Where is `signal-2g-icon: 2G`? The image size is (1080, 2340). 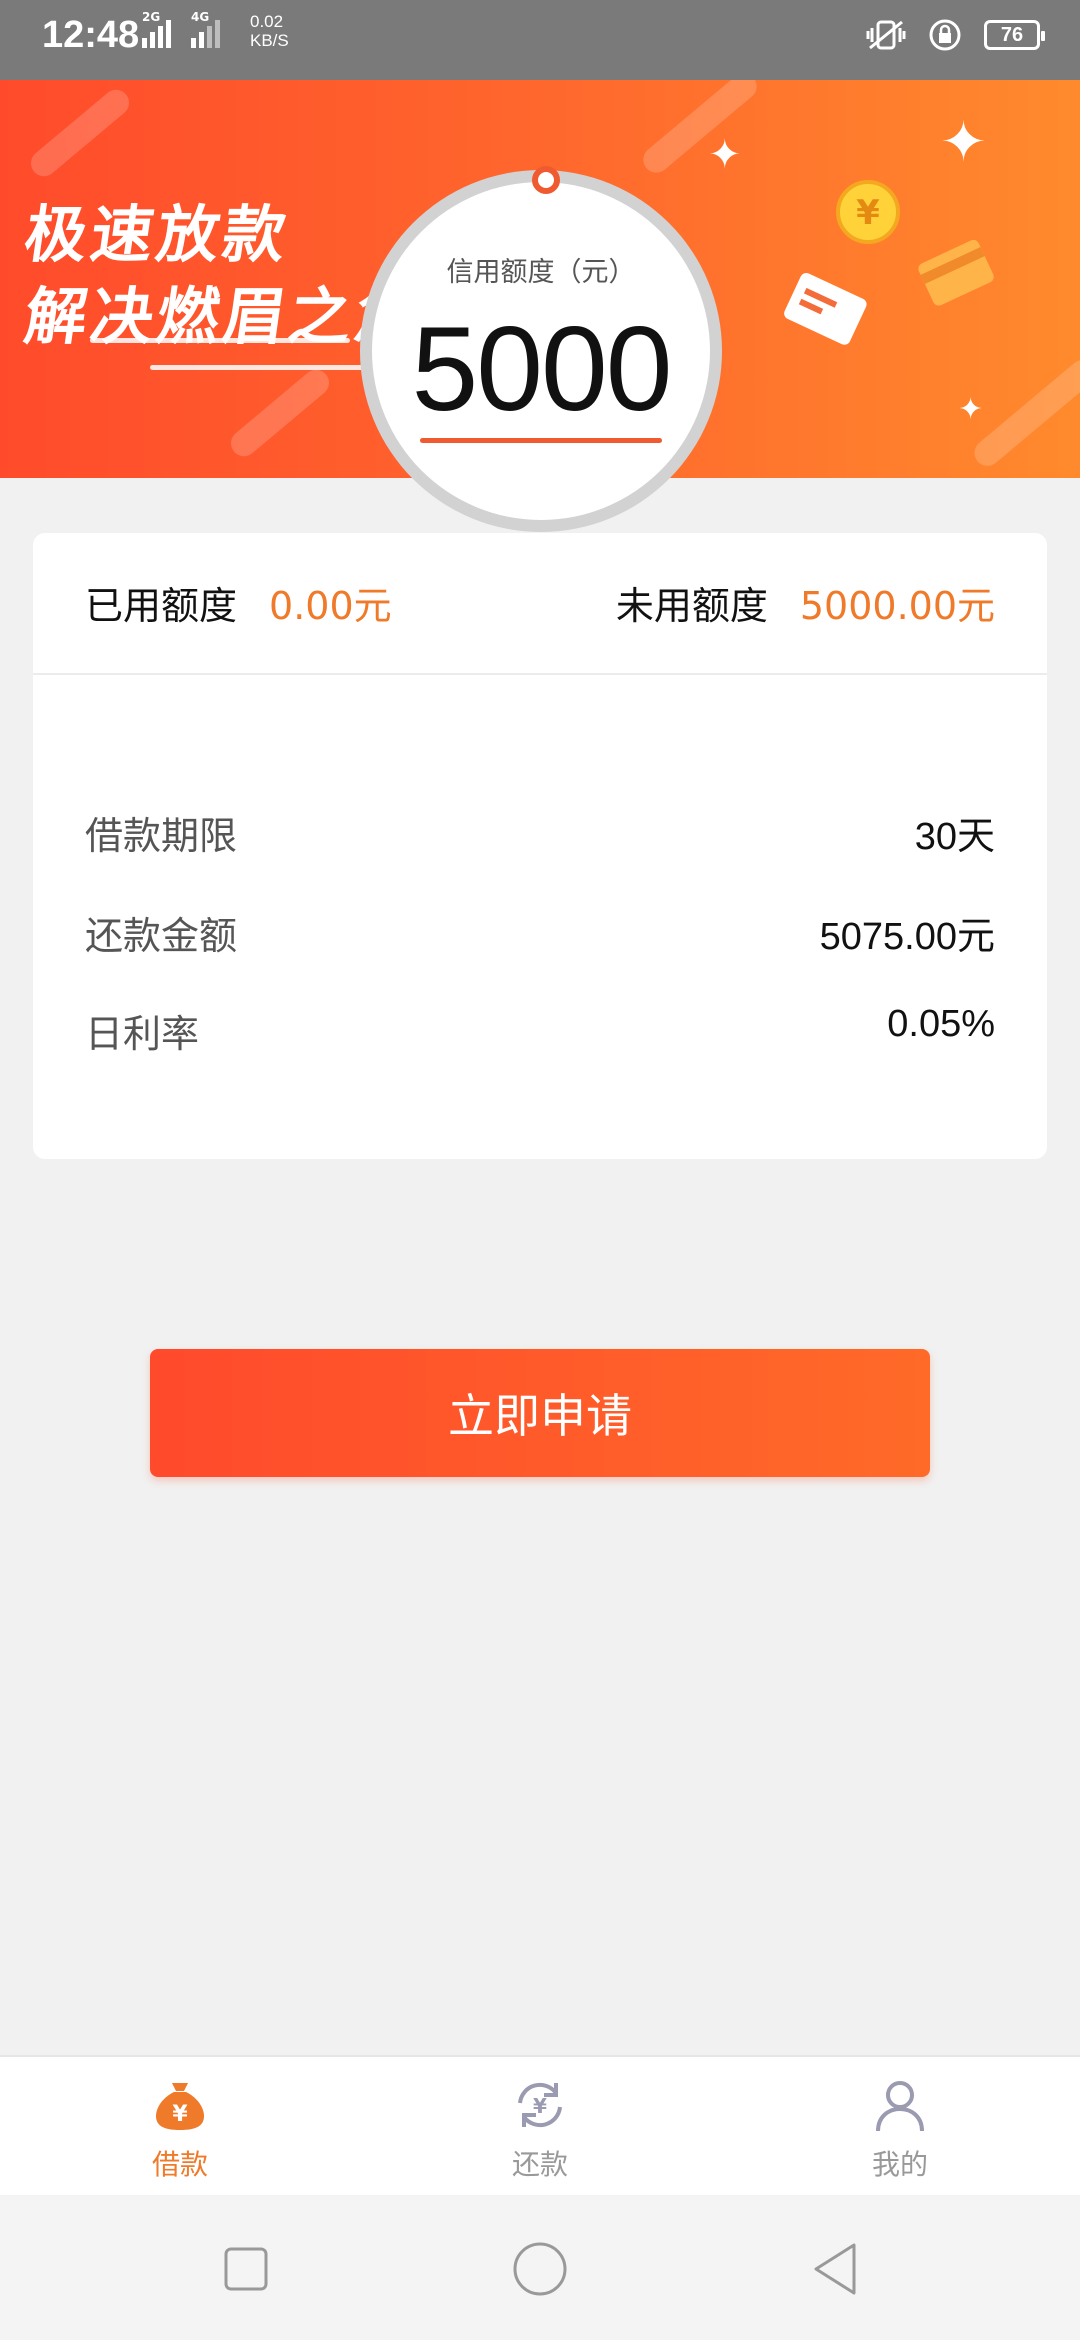
signal-2g-icon: 2G is located at coordinates (156, 29).